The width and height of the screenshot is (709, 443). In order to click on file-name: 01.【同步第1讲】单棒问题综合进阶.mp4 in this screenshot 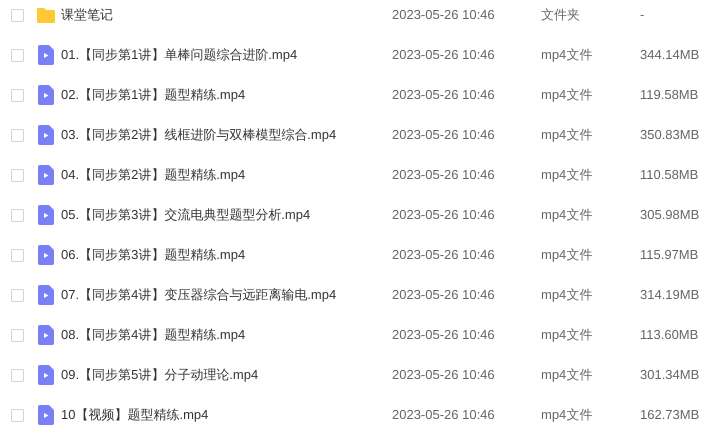, I will do `click(226, 55)`.